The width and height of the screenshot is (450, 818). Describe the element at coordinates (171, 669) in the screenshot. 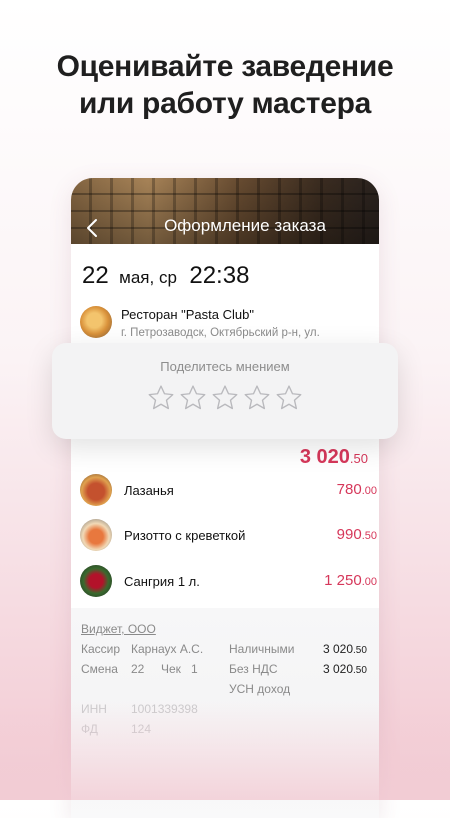

I see `check-label: Чек` at that location.